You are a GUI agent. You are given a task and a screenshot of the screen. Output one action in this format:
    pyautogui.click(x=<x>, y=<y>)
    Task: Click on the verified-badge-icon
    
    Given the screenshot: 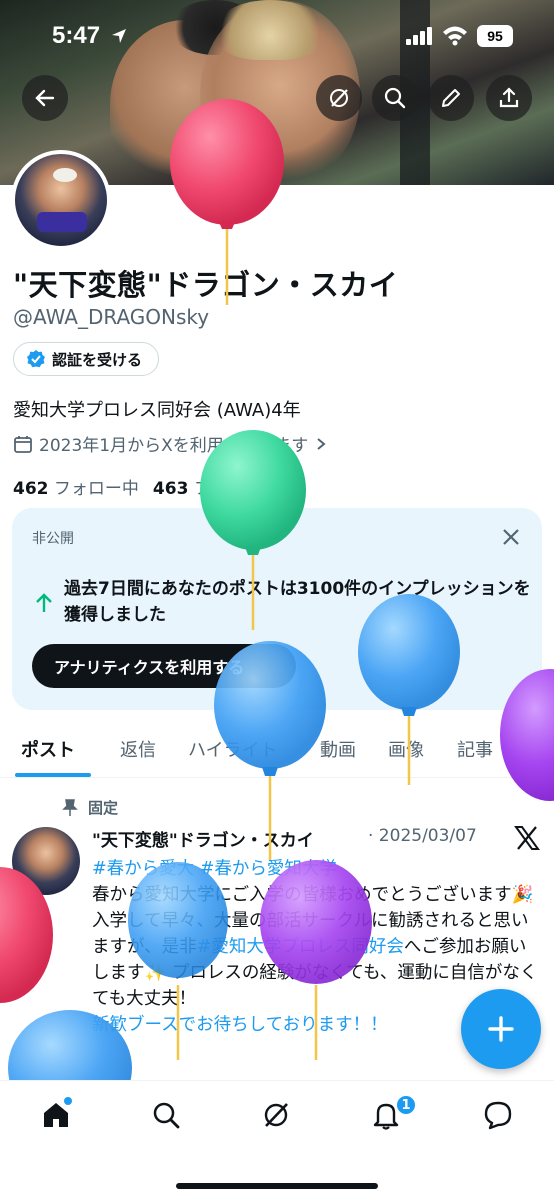 What is the action you would take?
    pyautogui.click(x=36, y=359)
    